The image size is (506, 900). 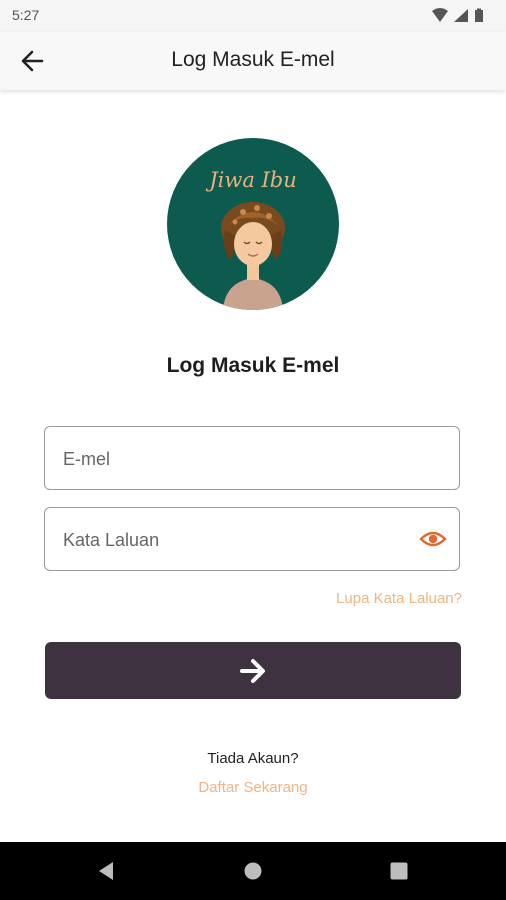 I want to click on status-time: 5:27, so click(x=26, y=15).